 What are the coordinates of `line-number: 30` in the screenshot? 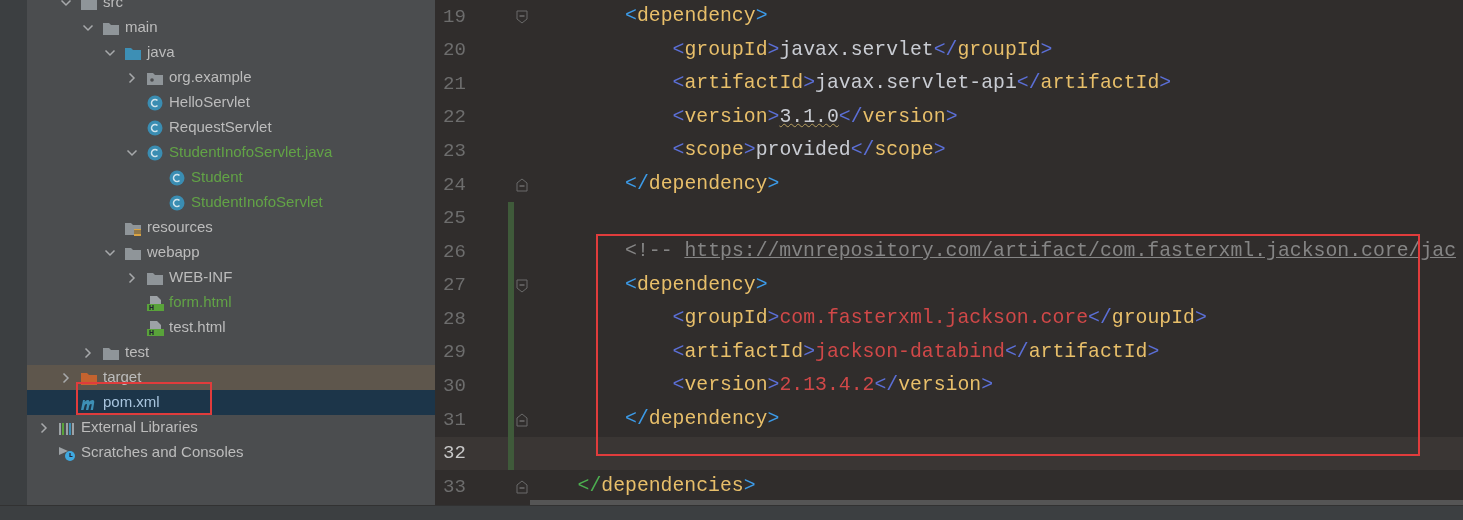 It's located at (454, 387).